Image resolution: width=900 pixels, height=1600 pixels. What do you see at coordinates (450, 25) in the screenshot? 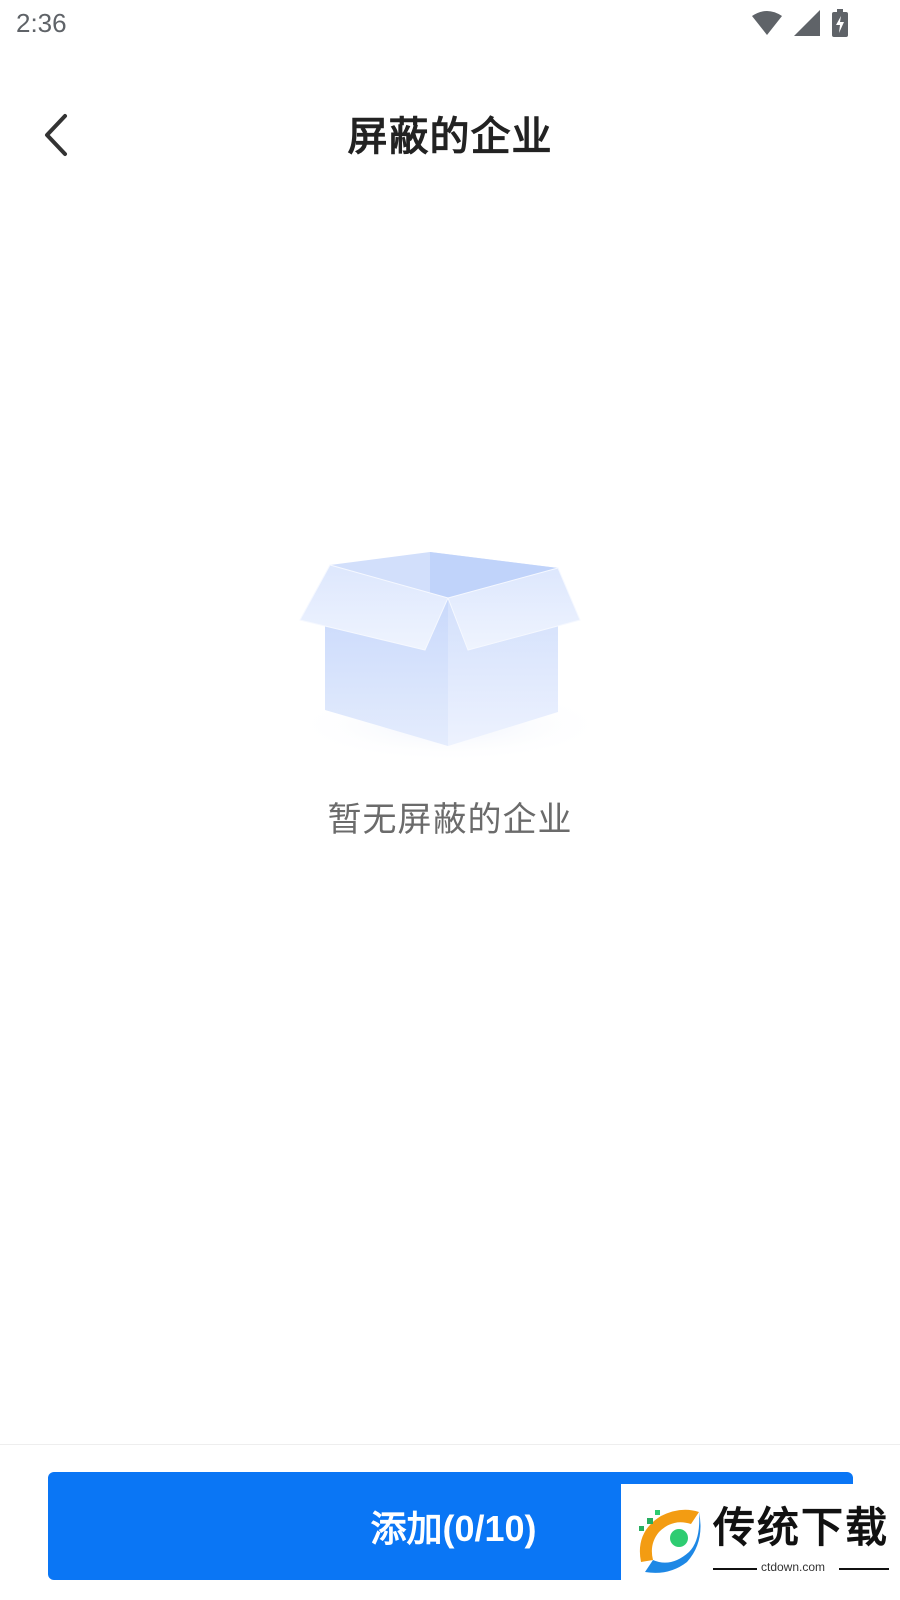
I see `status-bar: 2:36` at bounding box center [450, 25].